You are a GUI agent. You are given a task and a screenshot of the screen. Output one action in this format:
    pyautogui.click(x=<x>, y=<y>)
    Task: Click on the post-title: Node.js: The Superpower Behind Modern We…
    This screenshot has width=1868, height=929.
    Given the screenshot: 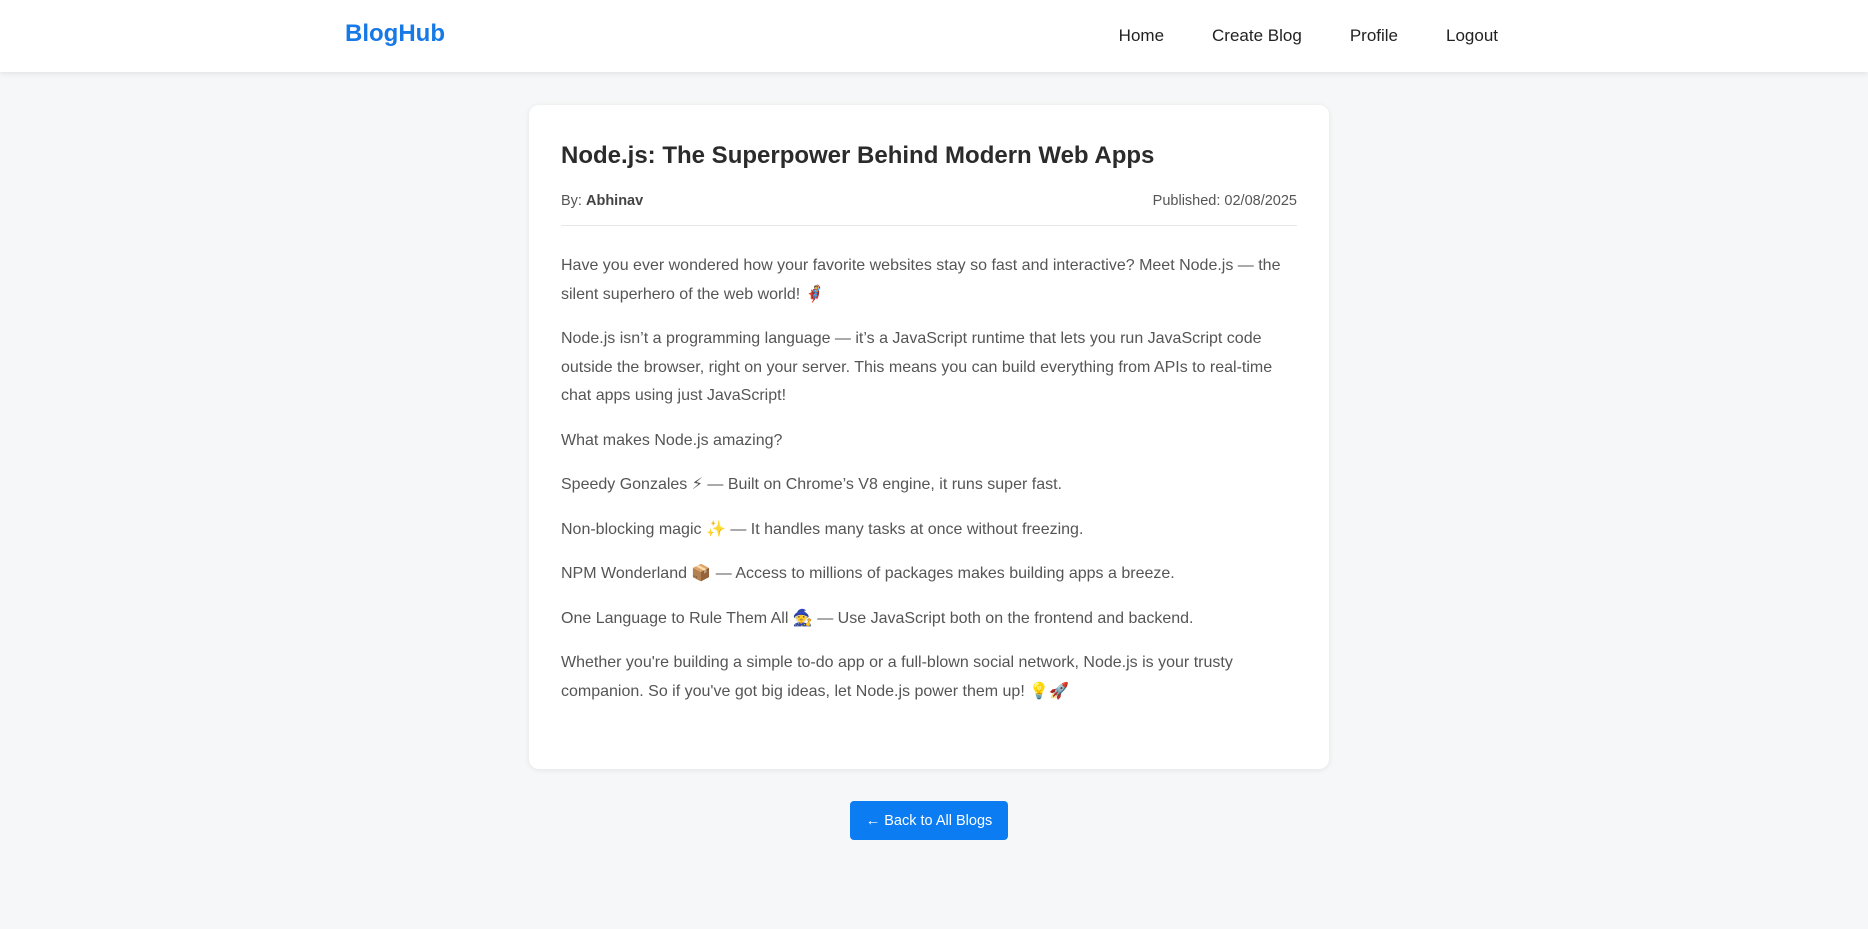 What is the action you would take?
    pyautogui.click(x=858, y=155)
    